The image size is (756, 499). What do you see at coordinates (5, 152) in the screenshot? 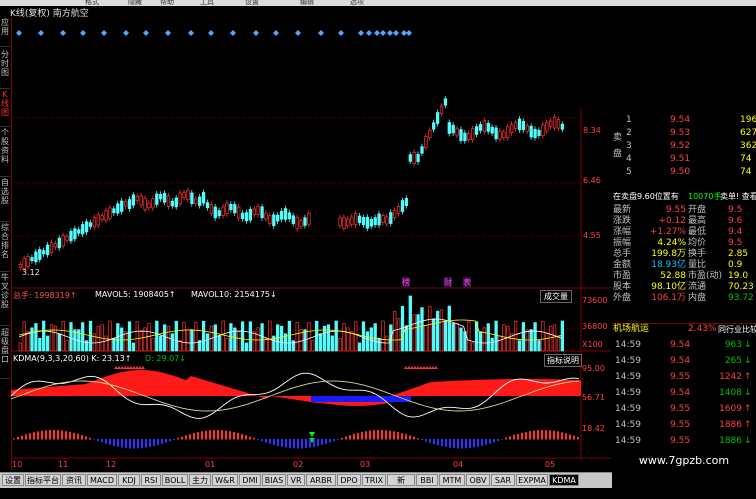
I see `left-tab: 个股资料` at bounding box center [5, 152].